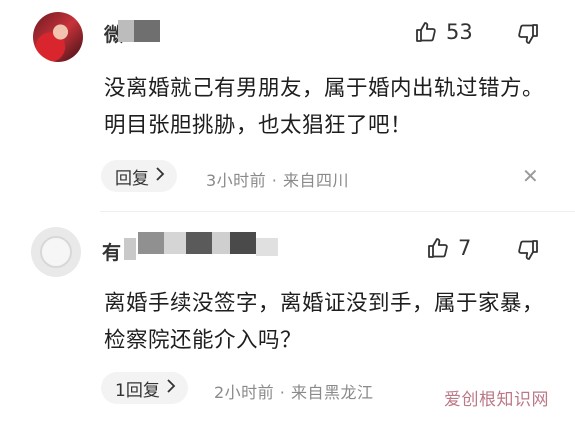  What do you see at coordinates (324, 107) in the screenshot?
I see `comment-text: 没离婚就己有男朋友，属于婚内出轨过错方。明目张胆挑胁，也太猖狂了吧！` at bounding box center [324, 107].